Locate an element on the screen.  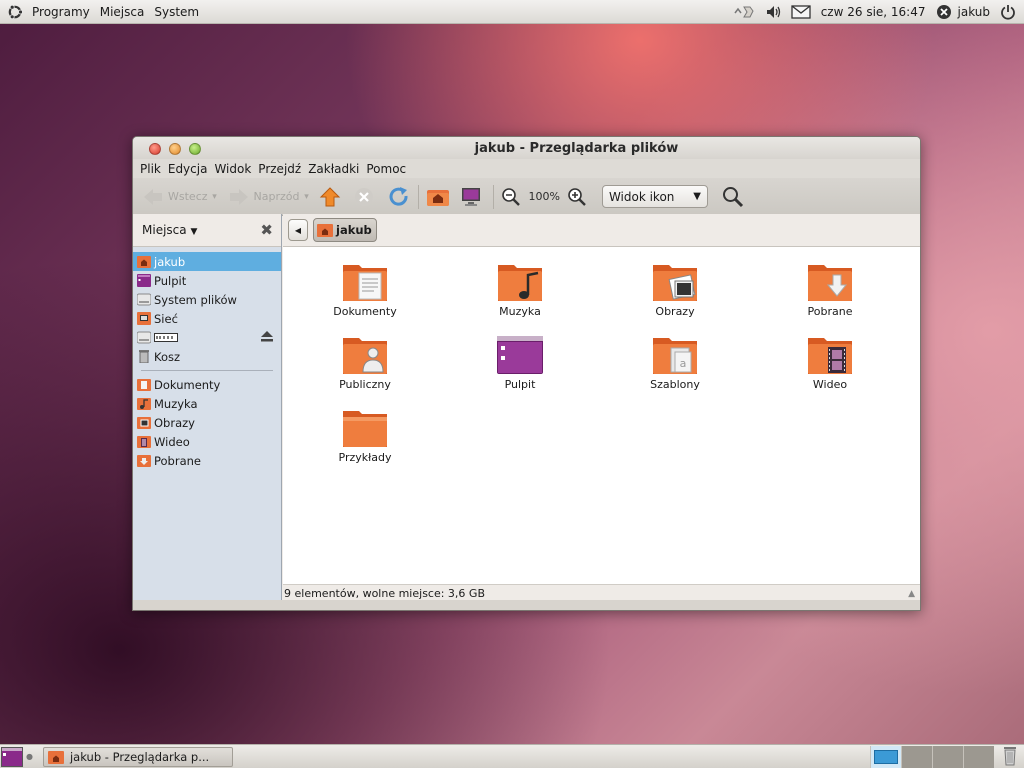
close-sidebar-icon: ✖ is located at coordinates (266, 230).